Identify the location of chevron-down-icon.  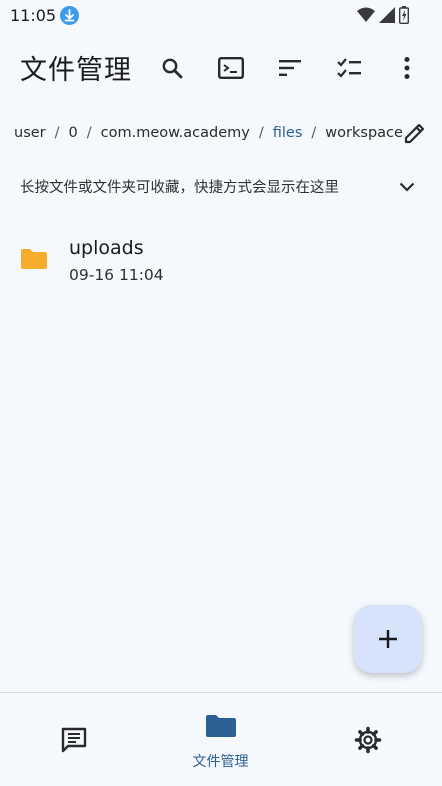
(407, 187).